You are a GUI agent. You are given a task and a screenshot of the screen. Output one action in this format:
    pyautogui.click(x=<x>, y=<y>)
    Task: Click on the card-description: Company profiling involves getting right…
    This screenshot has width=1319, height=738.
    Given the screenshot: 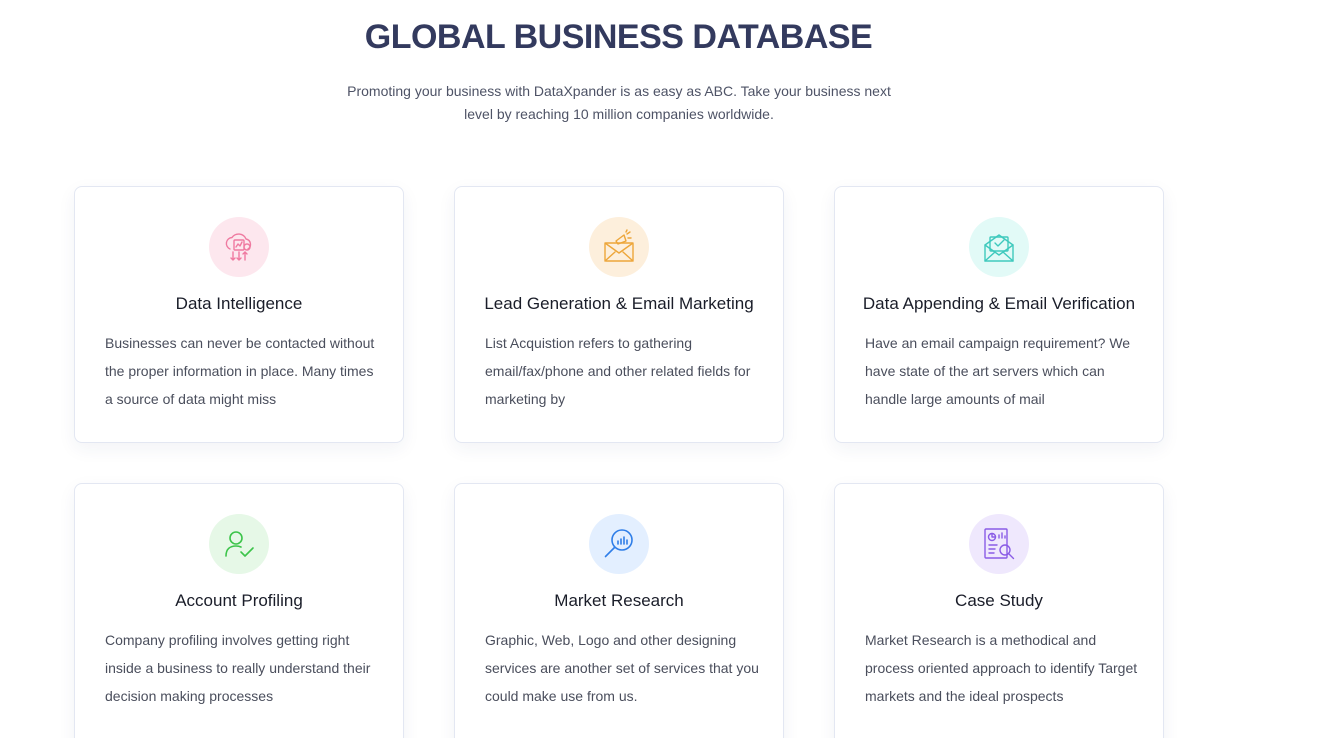 What is the action you would take?
    pyautogui.click(x=238, y=668)
    